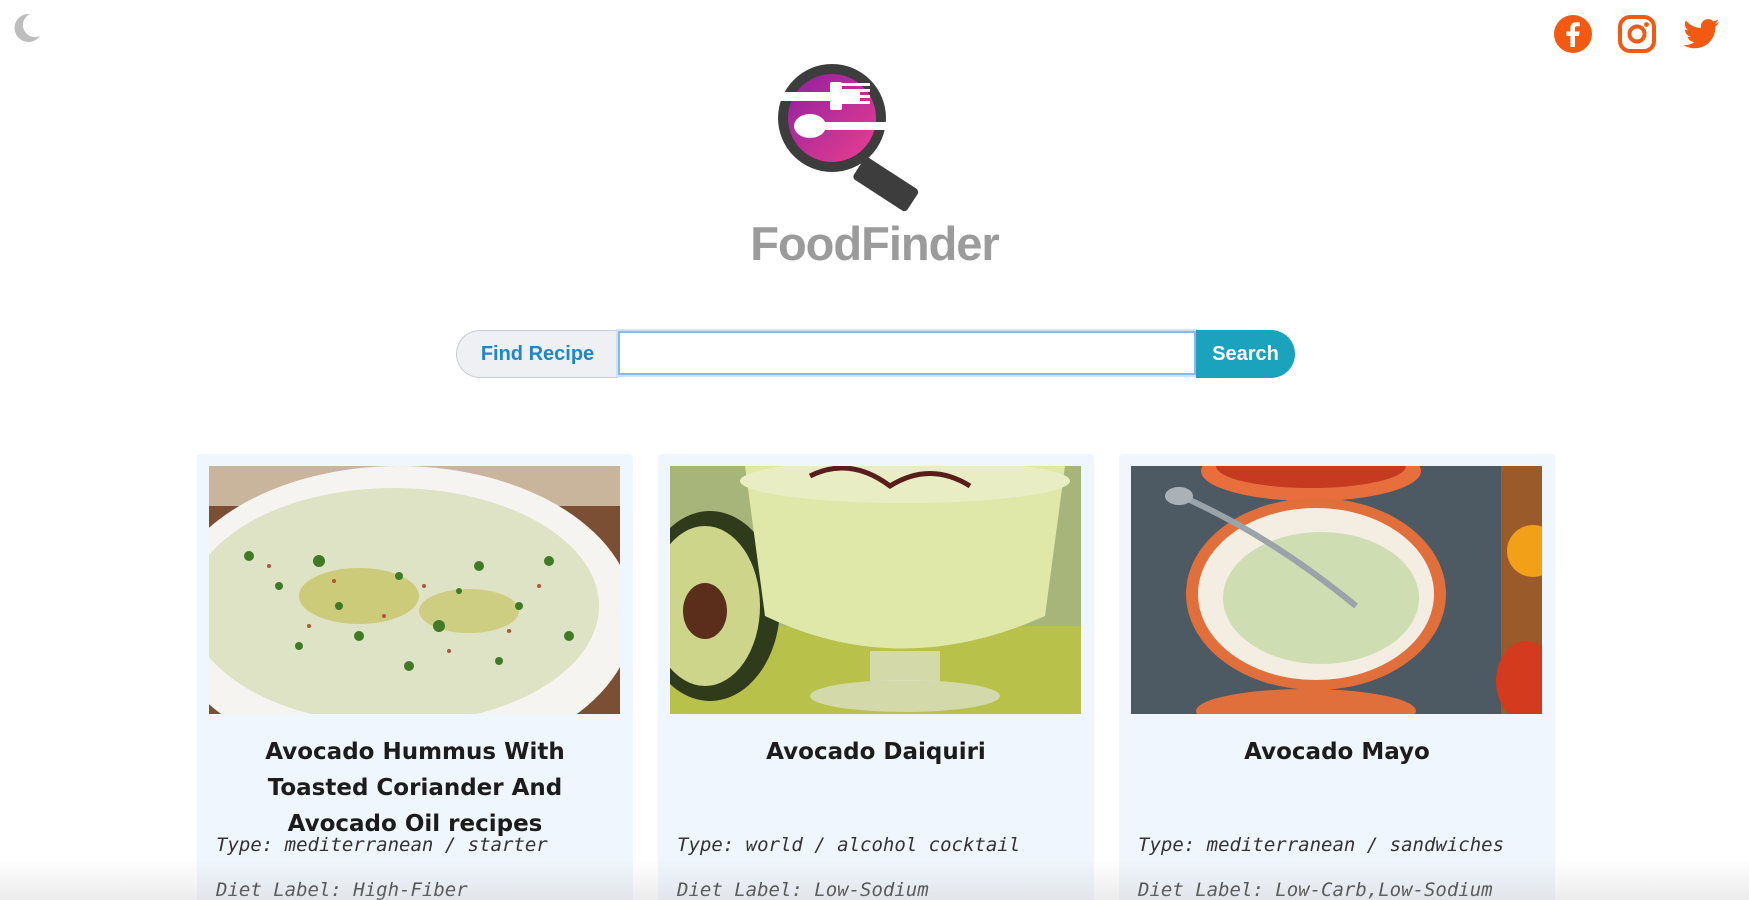  I want to click on social-links, so click(1637, 34).